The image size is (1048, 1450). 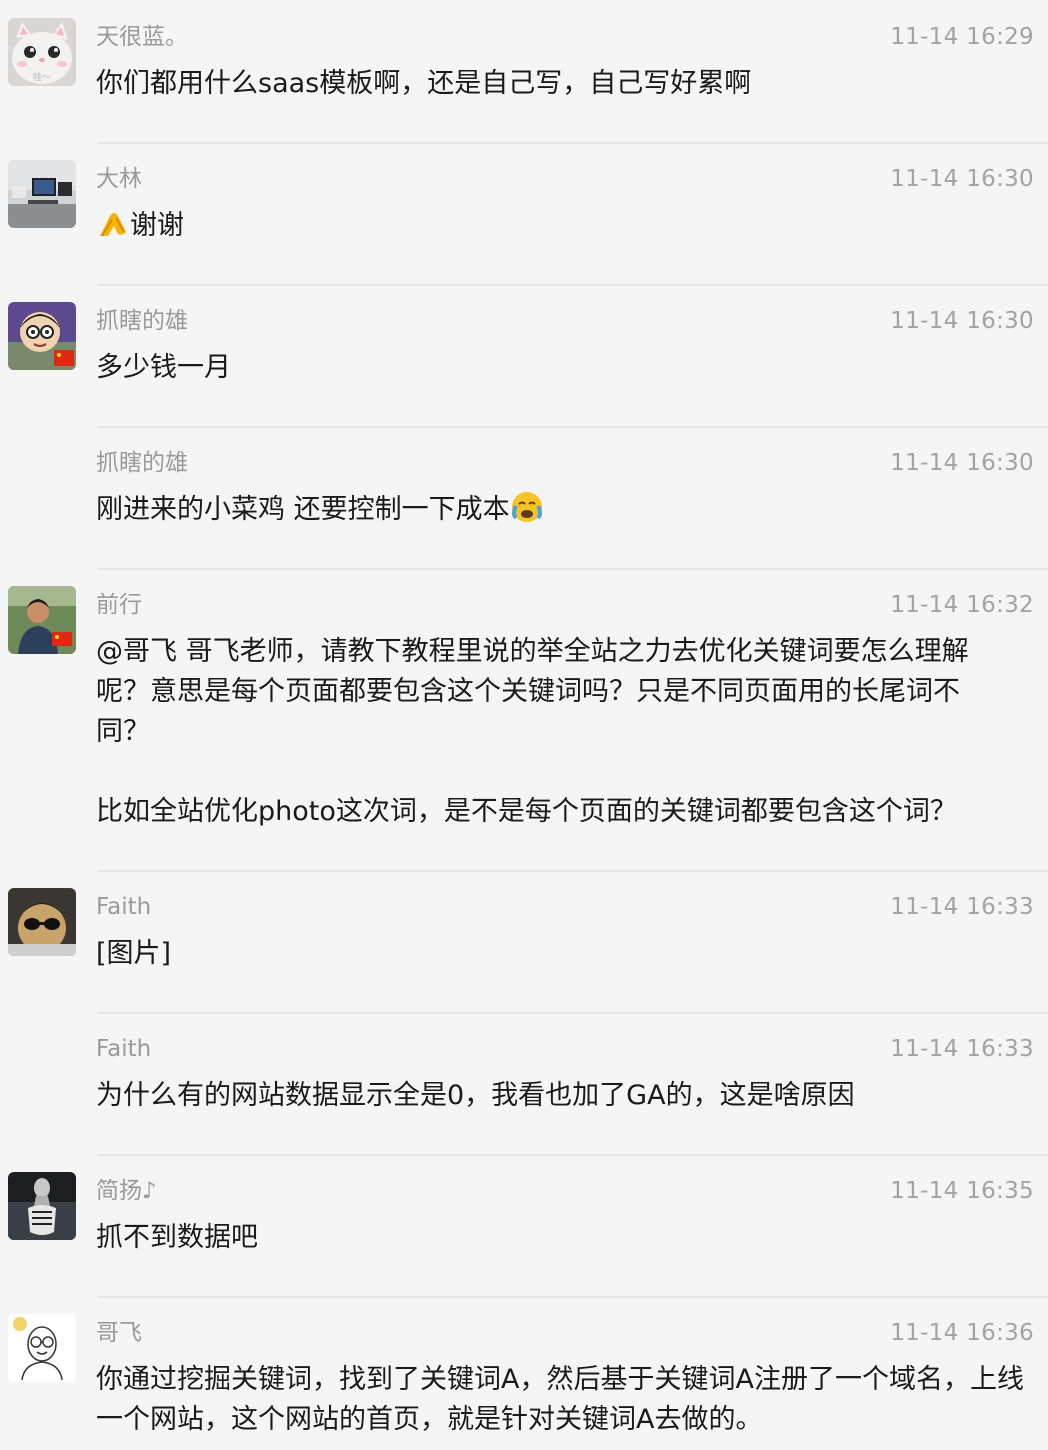 I want to click on sketch-face-avatar-icon, so click(x=42, y=1348).